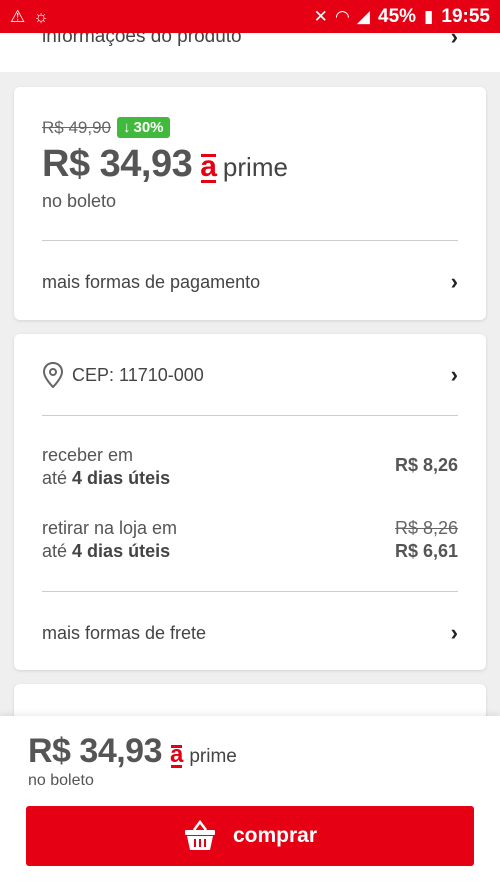 The height and width of the screenshot is (889, 500). Describe the element at coordinates (117, 164) in the screenshot. I see `price-value: R$ 34,93` at that location.